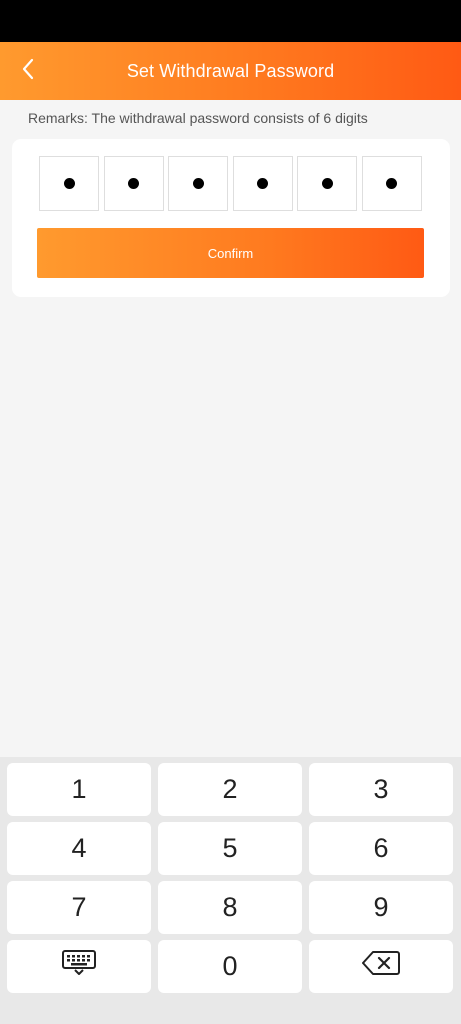 The height and width of the screenshot is (1024, 461). I want to click on keyboard-toggle-button, so click(79, 966).